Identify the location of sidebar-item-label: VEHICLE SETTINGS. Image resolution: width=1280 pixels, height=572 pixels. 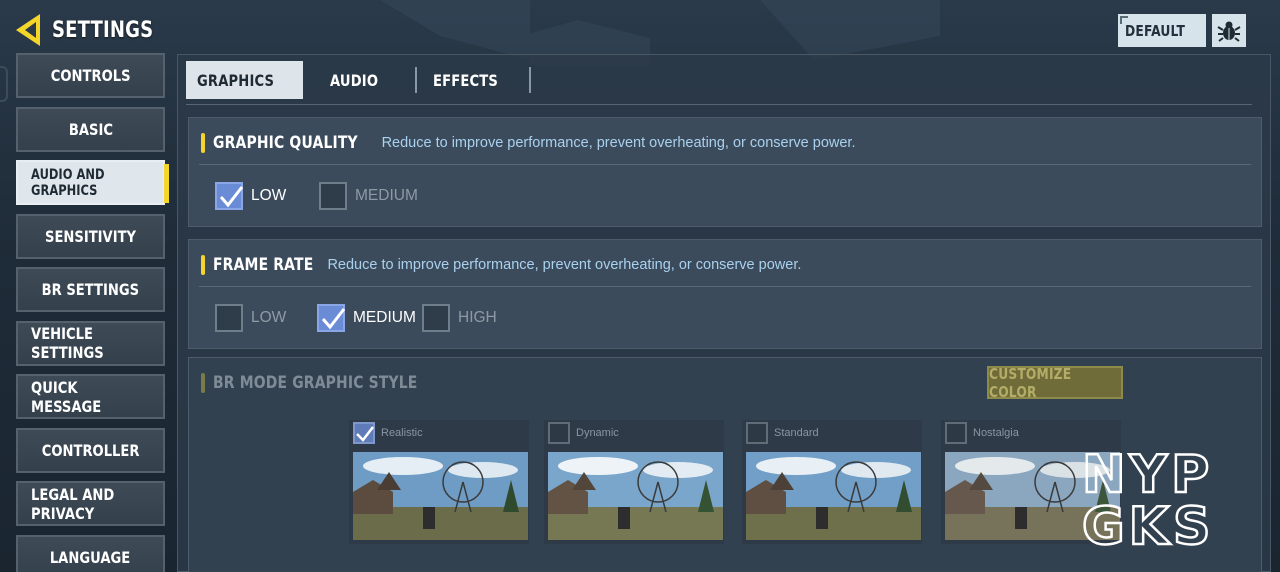
(67, 343).